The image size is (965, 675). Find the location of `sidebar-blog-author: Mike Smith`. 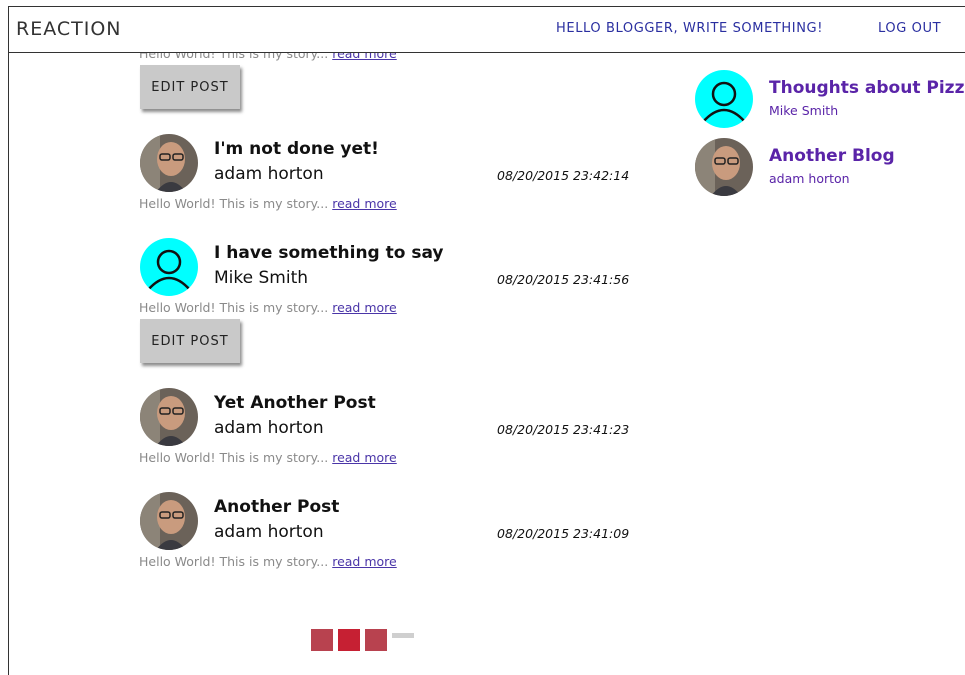

sidebar-blog-author: Mike Smith is located at coordinates (804, 110).